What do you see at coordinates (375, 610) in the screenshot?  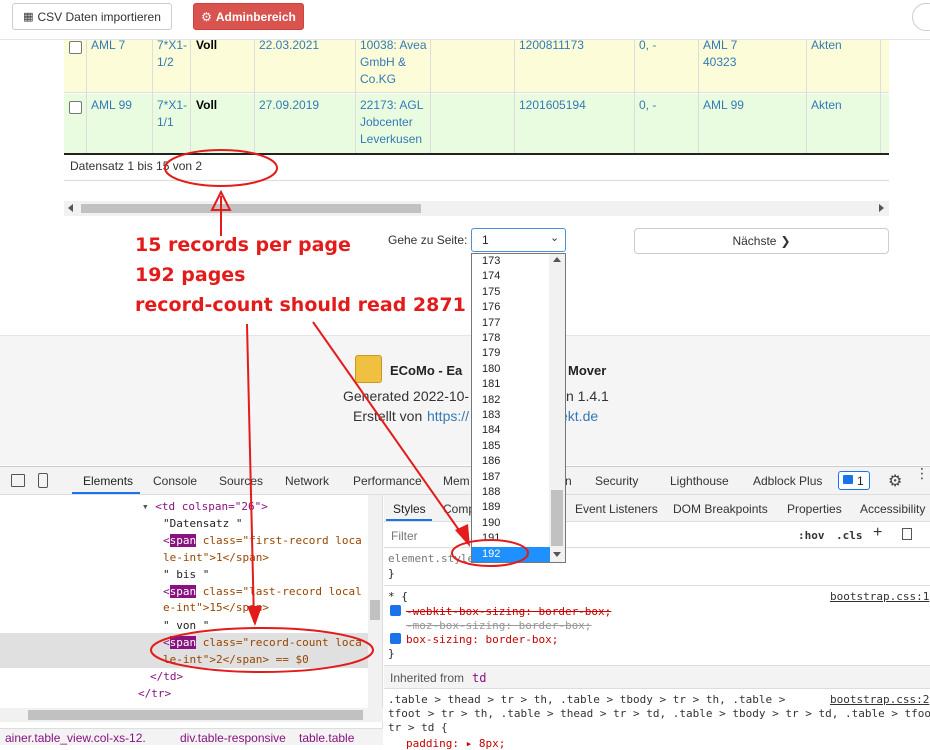 I see `elements-scrollbar-thumb` at bounding box center [375, 610].